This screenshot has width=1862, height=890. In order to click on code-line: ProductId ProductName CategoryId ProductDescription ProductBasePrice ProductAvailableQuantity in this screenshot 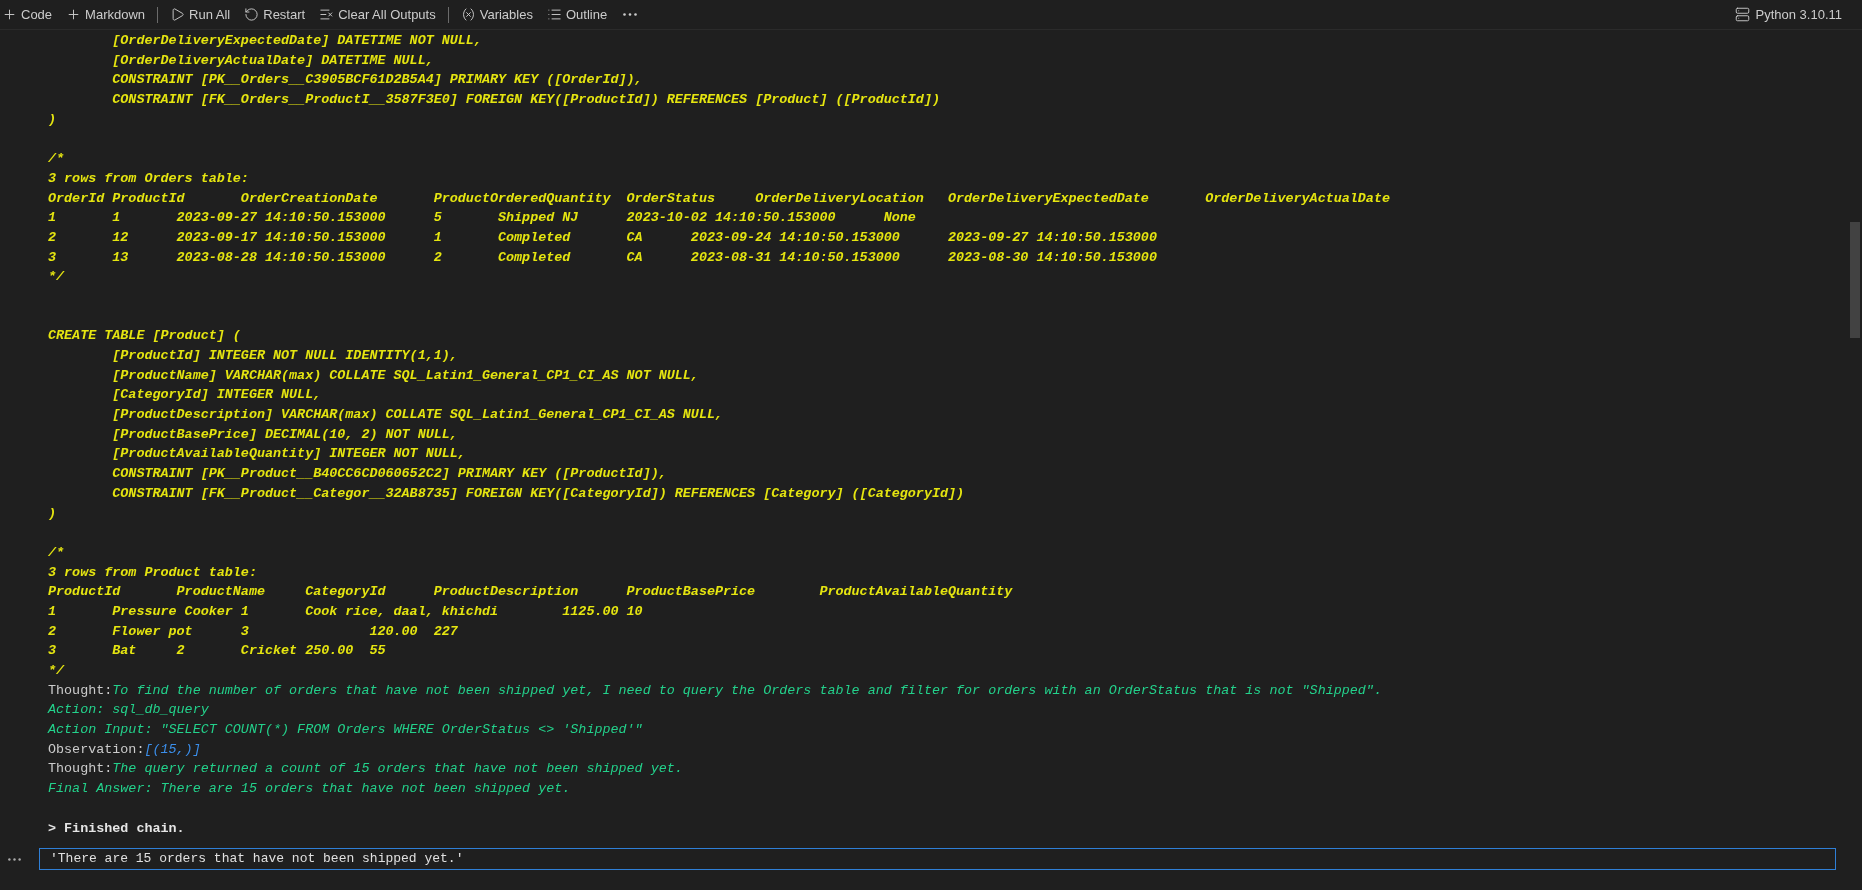, I will do `click(530, 592)`.